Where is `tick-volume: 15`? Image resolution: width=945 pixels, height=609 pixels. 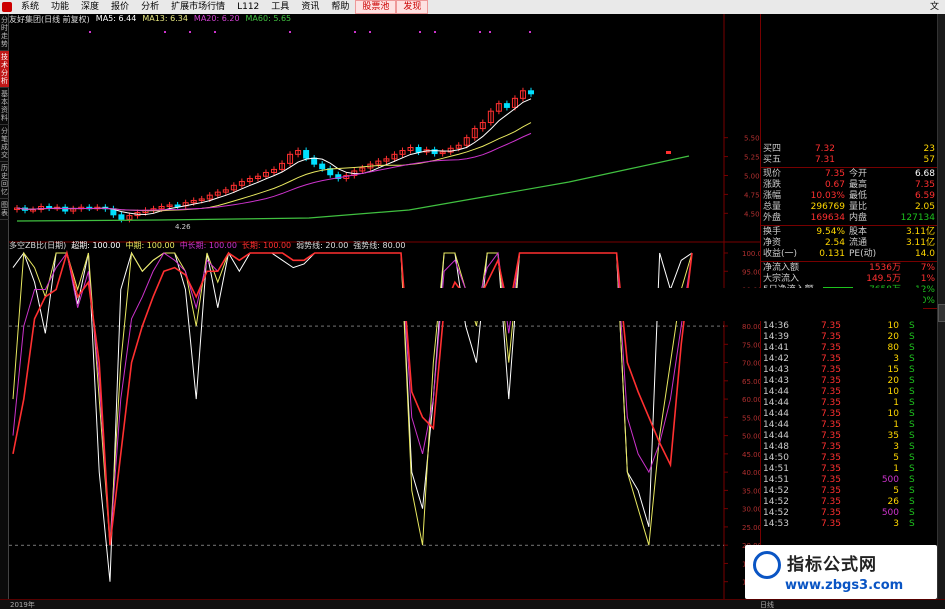
tick-volume: 15 is located at coordinates (893, 370).